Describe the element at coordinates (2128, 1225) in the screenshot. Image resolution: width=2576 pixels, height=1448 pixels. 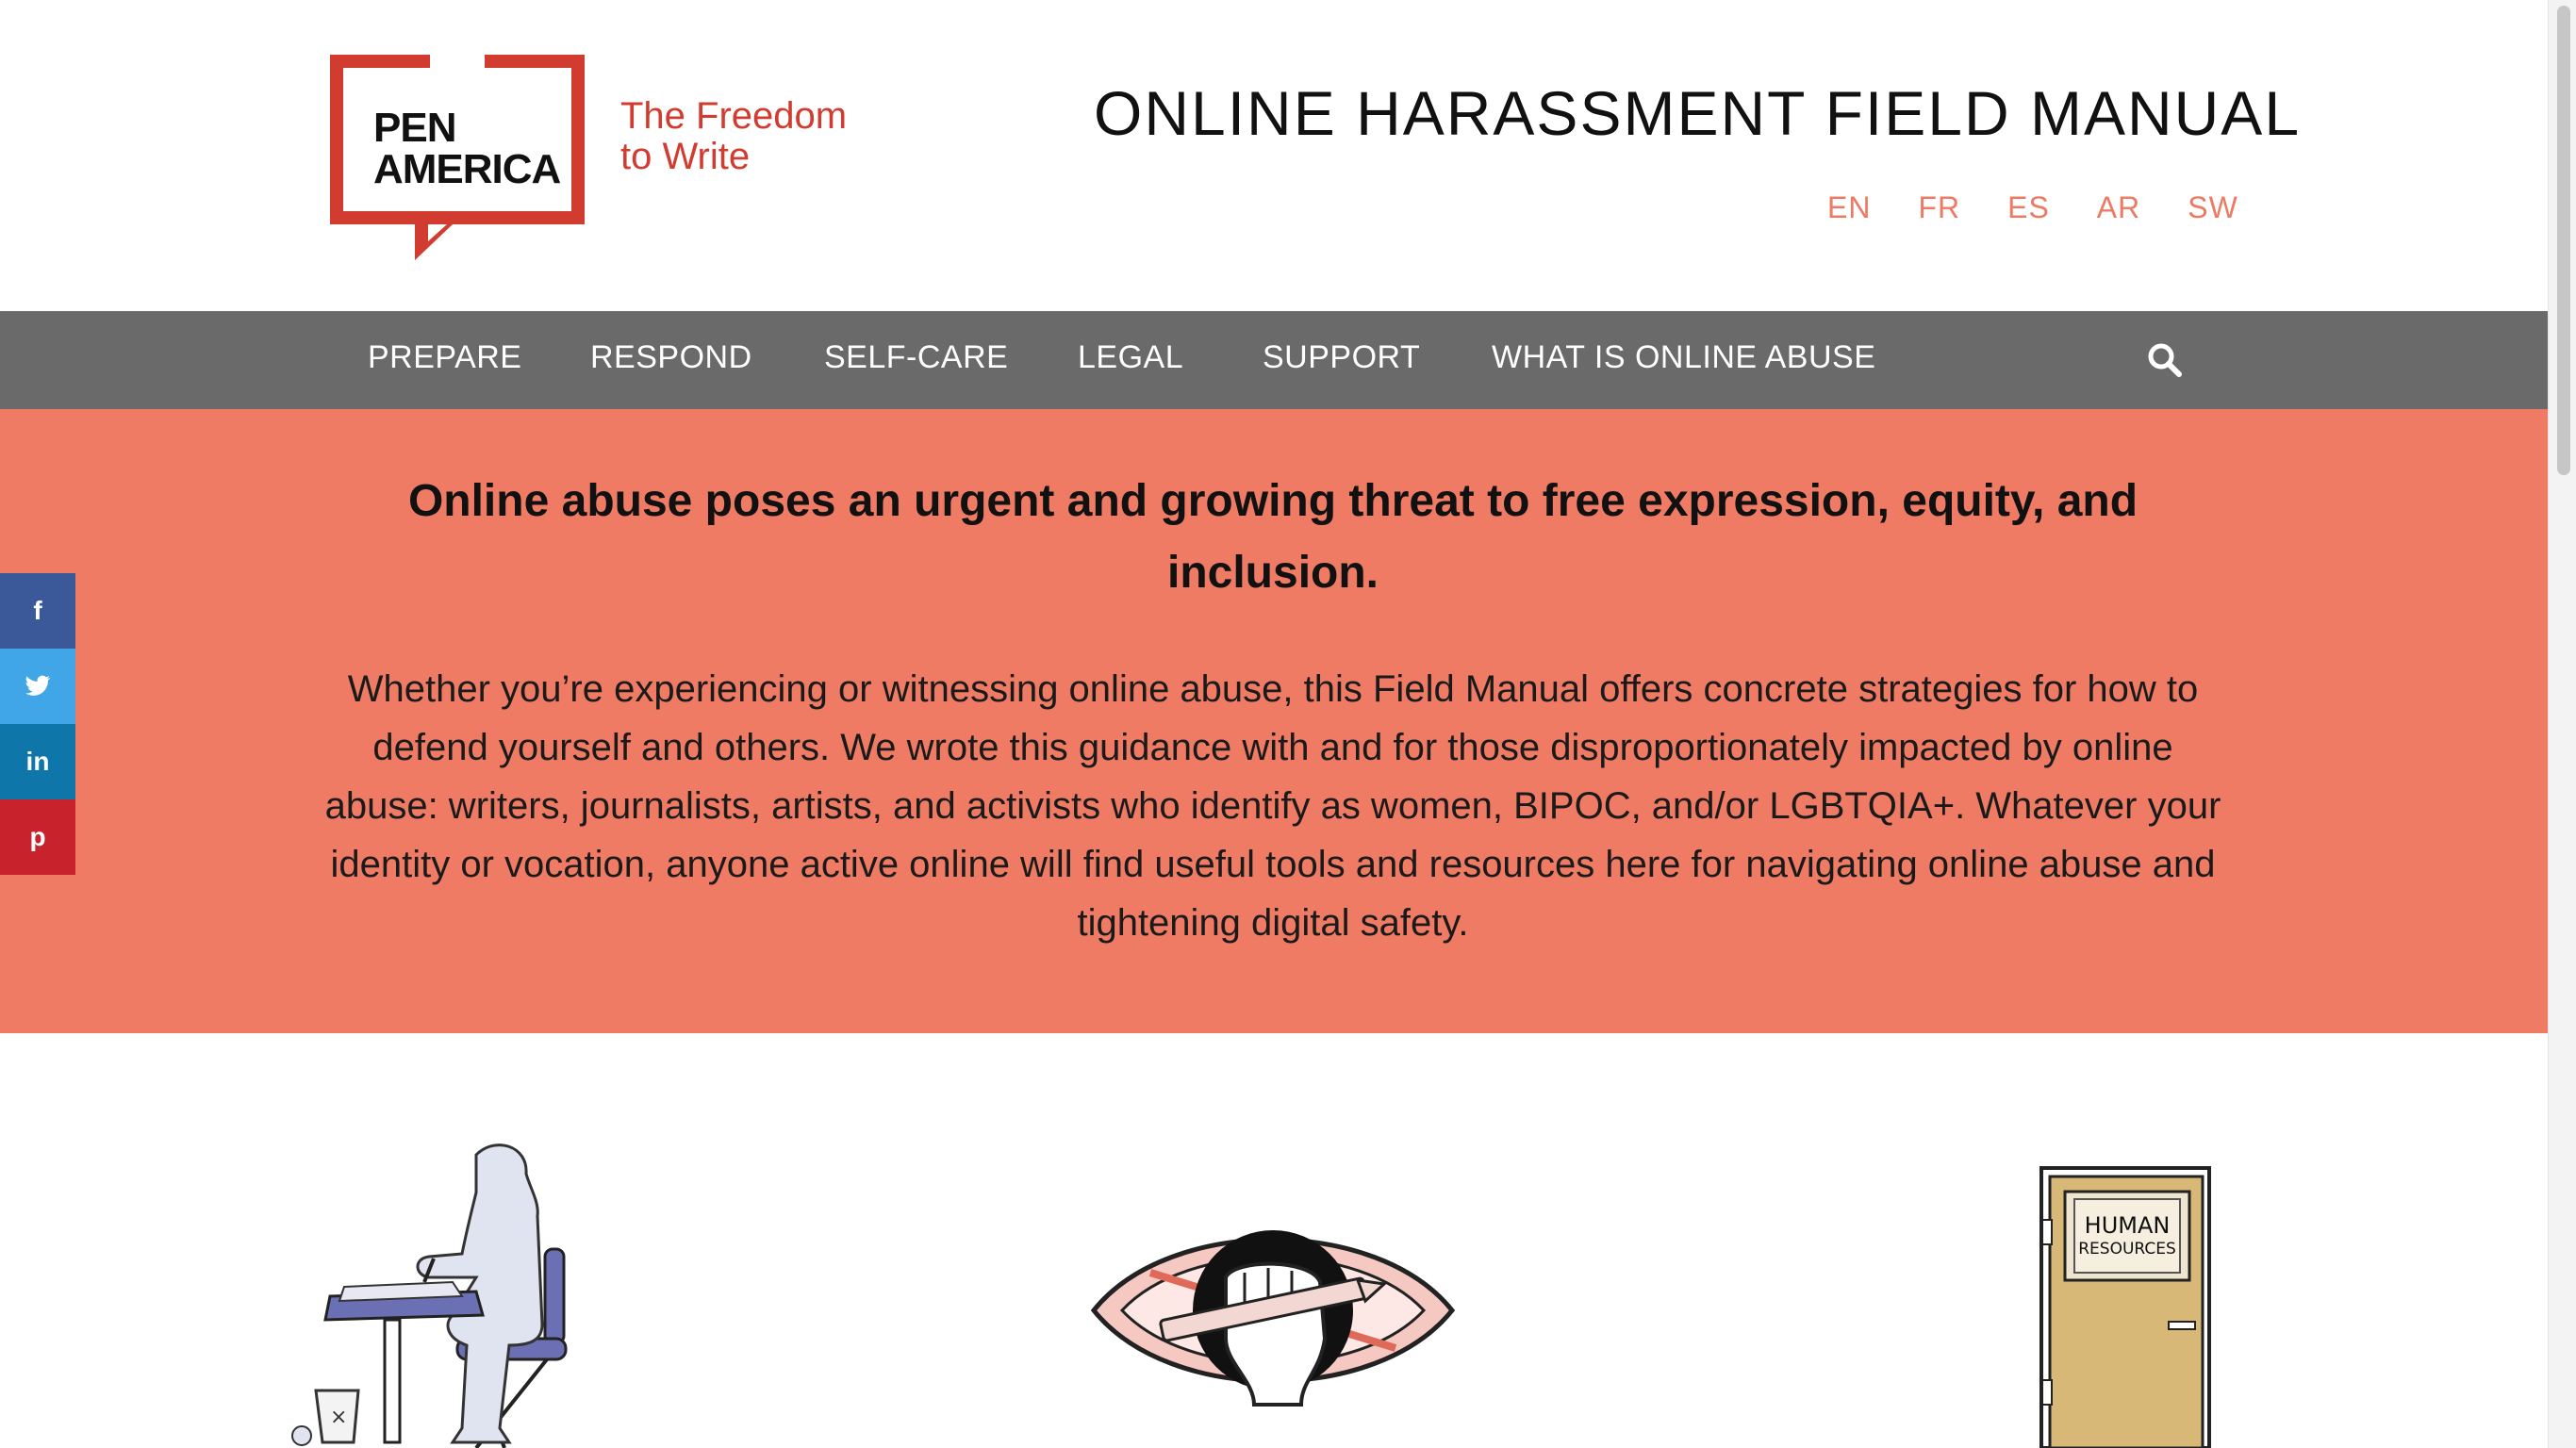
I see `door-sign-line1: HUMAN` at that location.